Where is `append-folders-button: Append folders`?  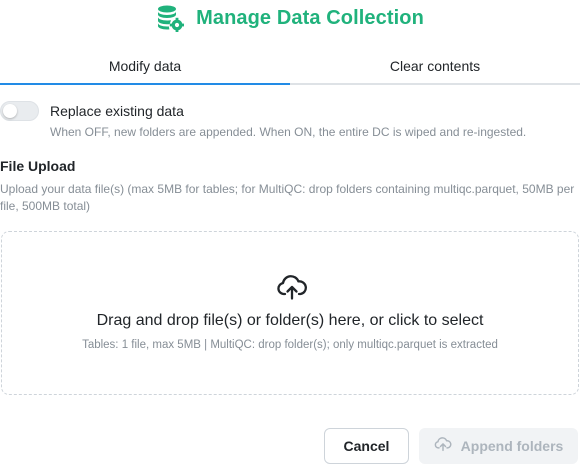 append-folders-button: Append folders is located at coordinates (498, 446).